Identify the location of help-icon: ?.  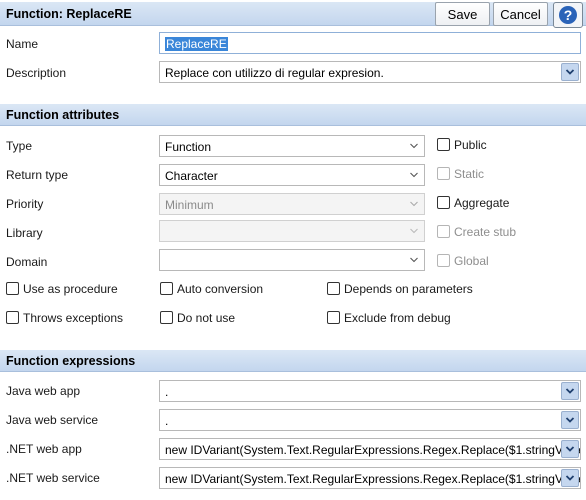
(568, 15).